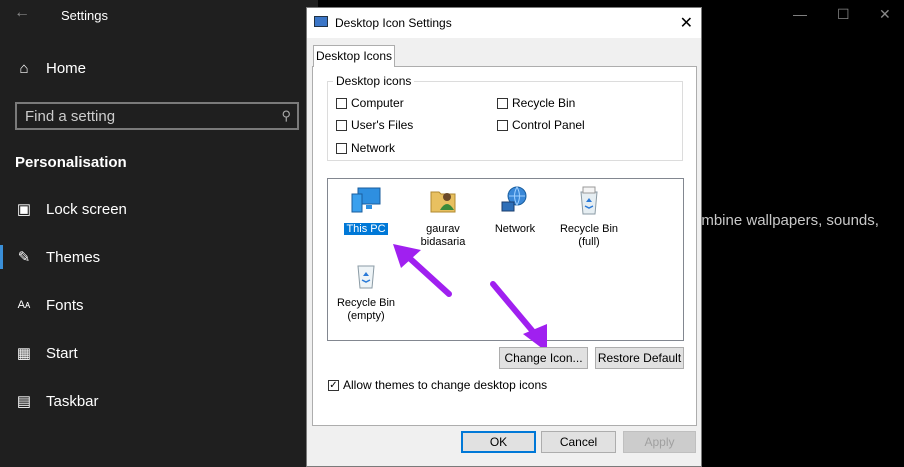 The width and height of the screenshot is (904, 467). What do you see at coordinates (65, 305) in the screenshot?
I see `sidebar-item-label: Fonts` at bounding box center [65, 305].